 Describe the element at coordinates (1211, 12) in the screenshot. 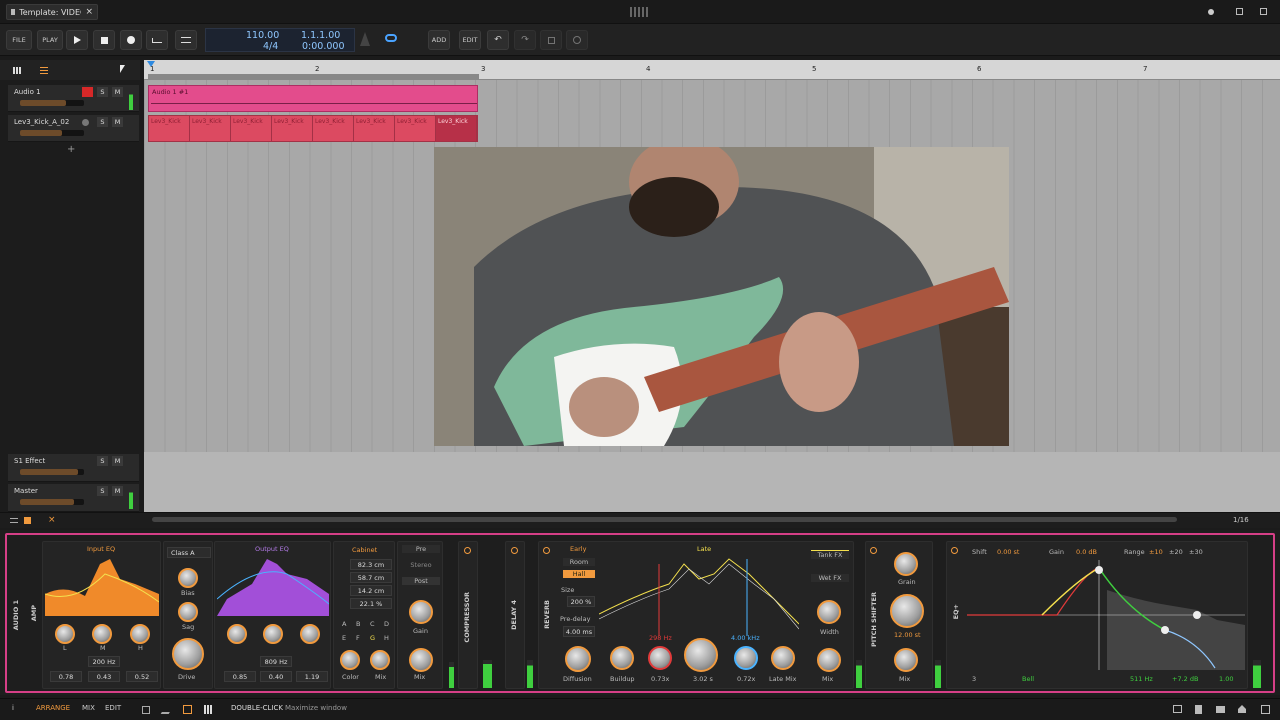

I see `dot-icon` at that location.